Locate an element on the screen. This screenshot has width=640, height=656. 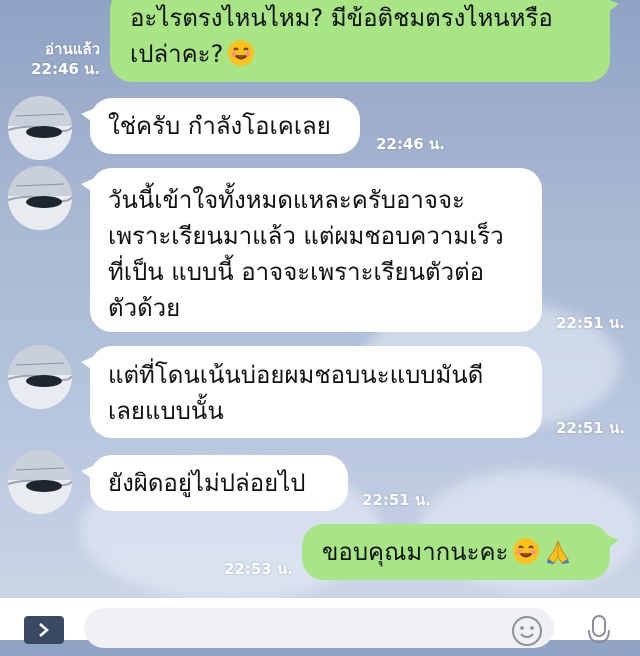
message-line: วันนี้เข้าใจทั้งหมดแหละครับอาจจะ is located at coordinates (286, 200).